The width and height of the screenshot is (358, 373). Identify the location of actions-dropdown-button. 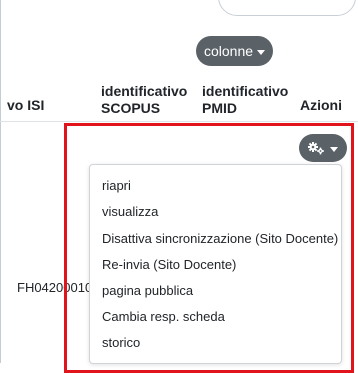
(323, 148).